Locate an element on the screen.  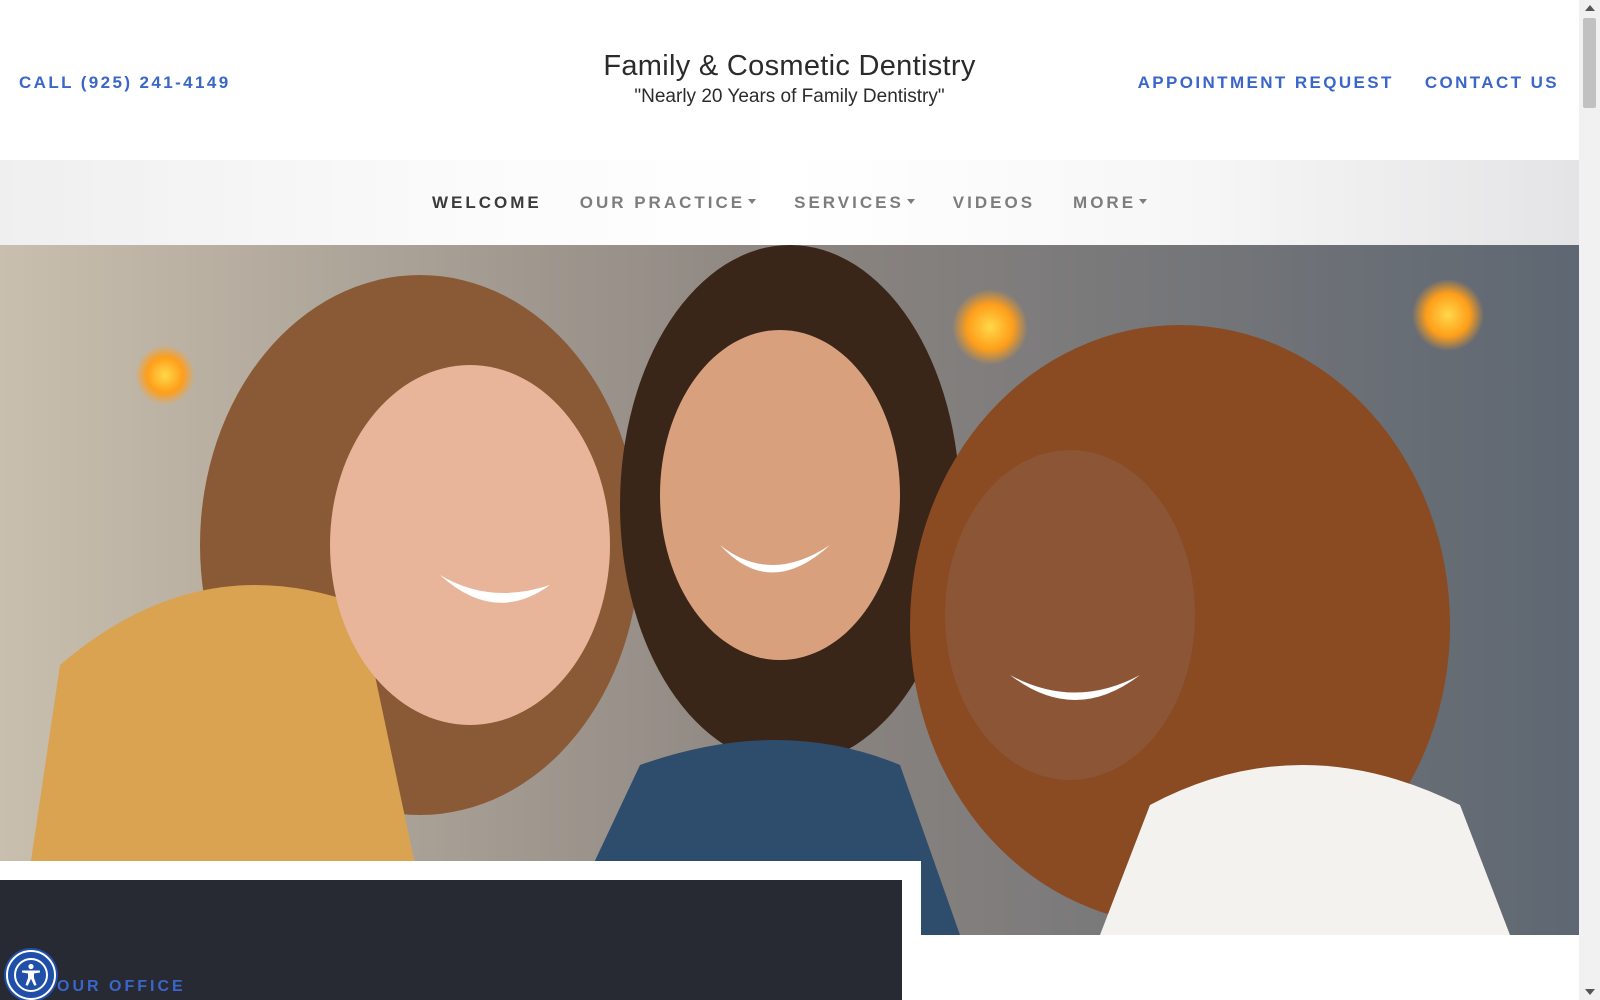
contact-us-link: CONTACT US is located at coordinates (1492, 83).